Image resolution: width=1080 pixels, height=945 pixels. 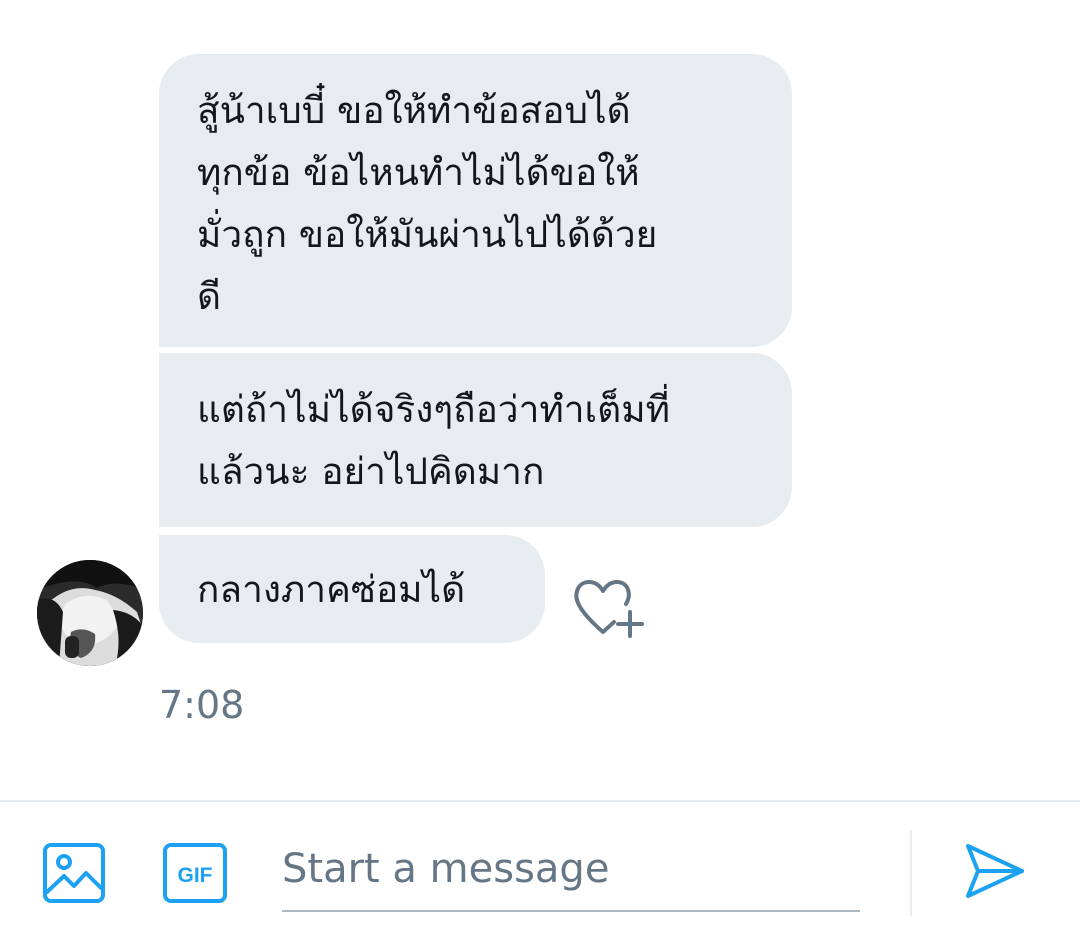 I want to click on avatar-photo, so click(x=90, y=613).